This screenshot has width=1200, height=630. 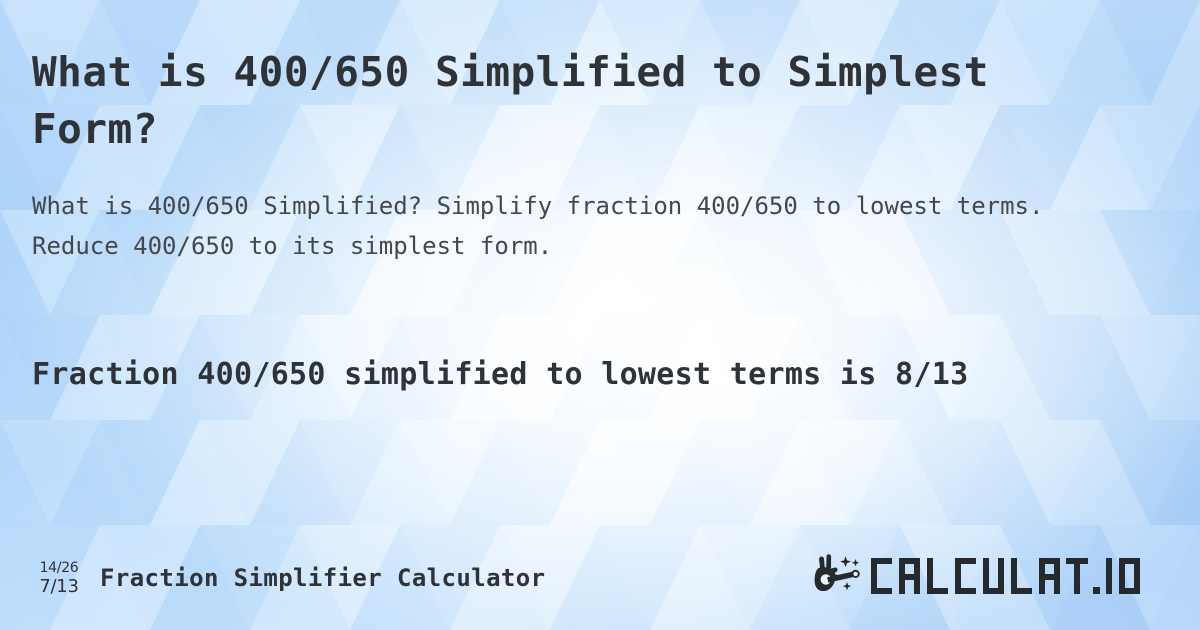 What do you see at coordinates (840, 578) in the screenshot?
I see `magic-wand-hand-icon` at bounding box center [840, 578].